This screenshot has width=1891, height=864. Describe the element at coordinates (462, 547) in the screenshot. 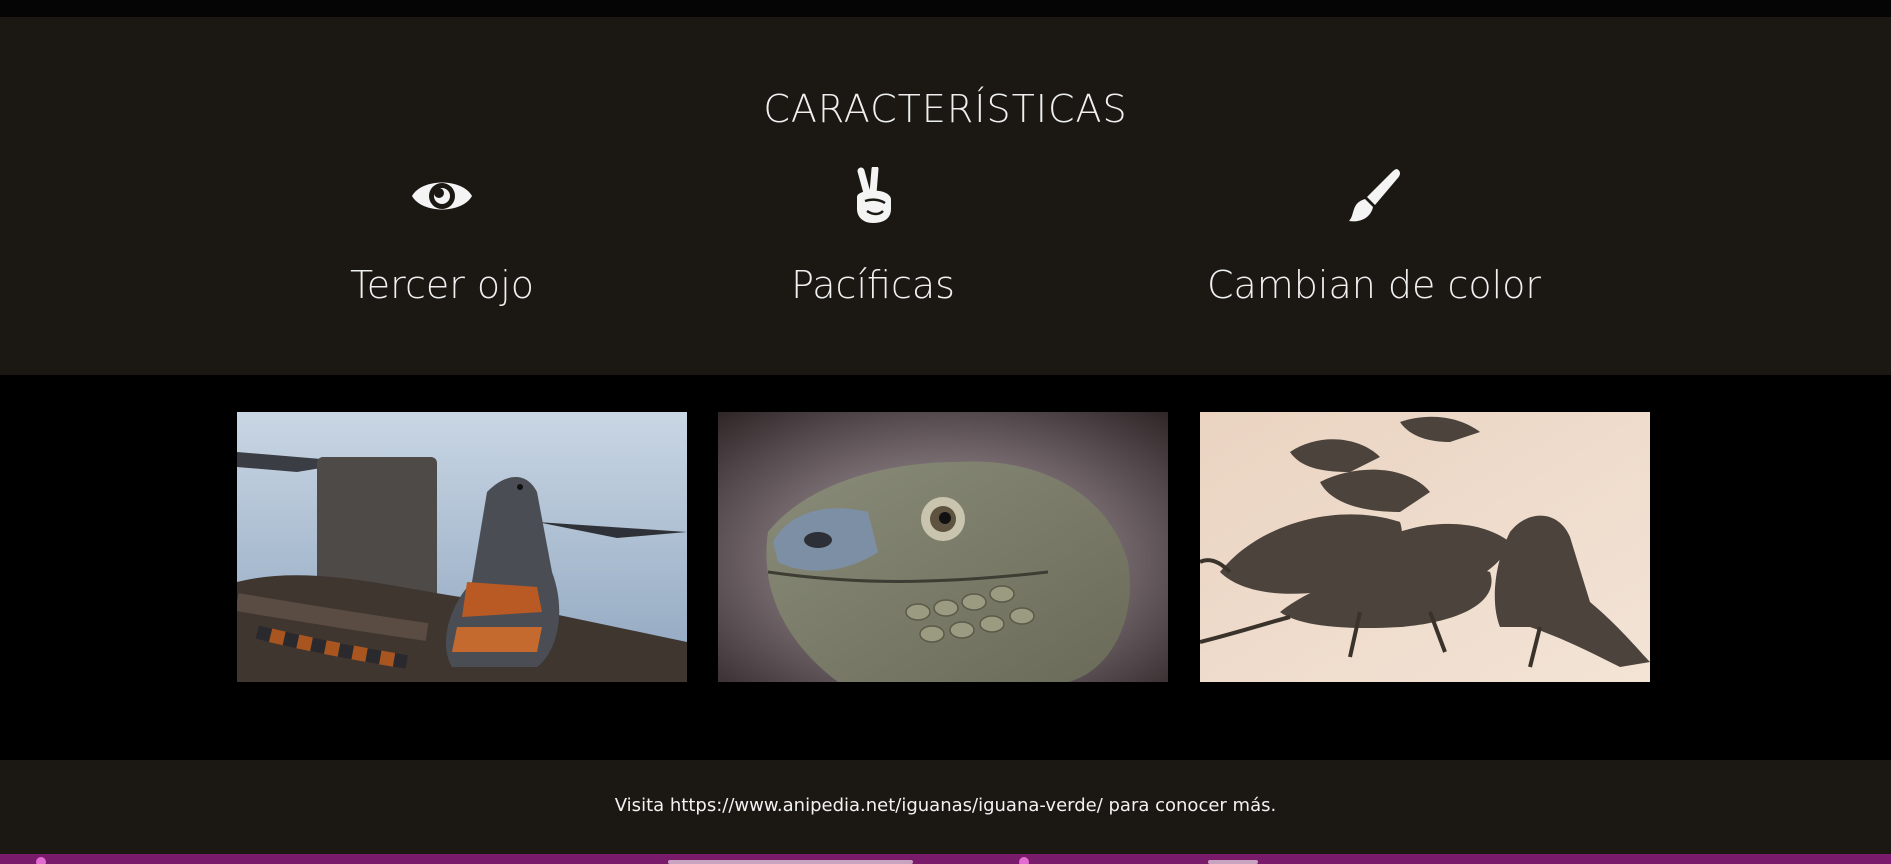

I see `iguana-photo-rocks` at that location.